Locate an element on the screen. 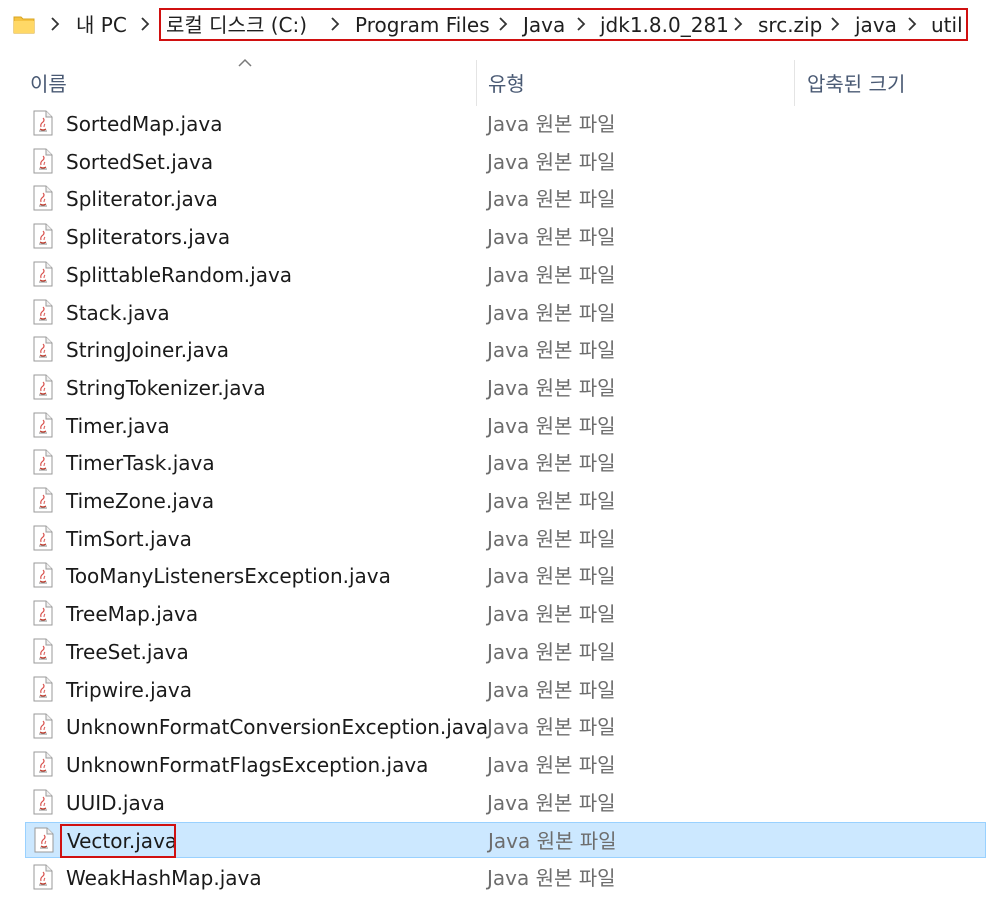 Image resolution: width=986 pixels, height=897 pixels. file-row: TooManyListenersException.java Java 원본 파일 is located at coordinates (505, 576).